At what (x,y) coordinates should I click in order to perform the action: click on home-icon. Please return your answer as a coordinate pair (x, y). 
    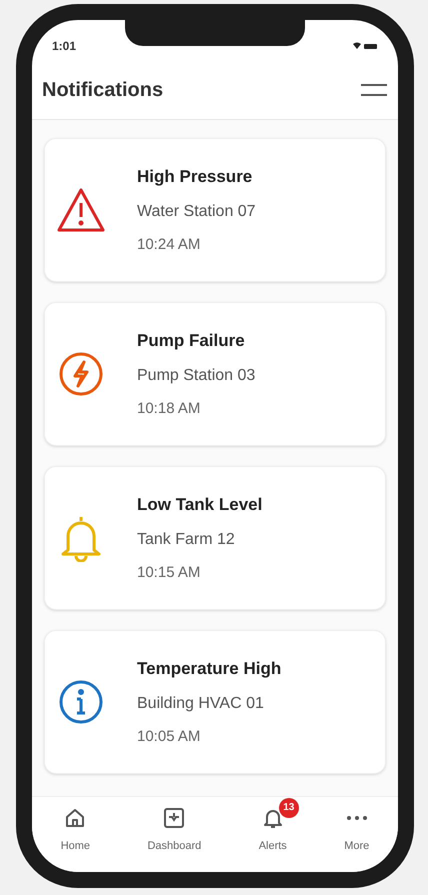
    Looking at the image, I should click on (75, 817).